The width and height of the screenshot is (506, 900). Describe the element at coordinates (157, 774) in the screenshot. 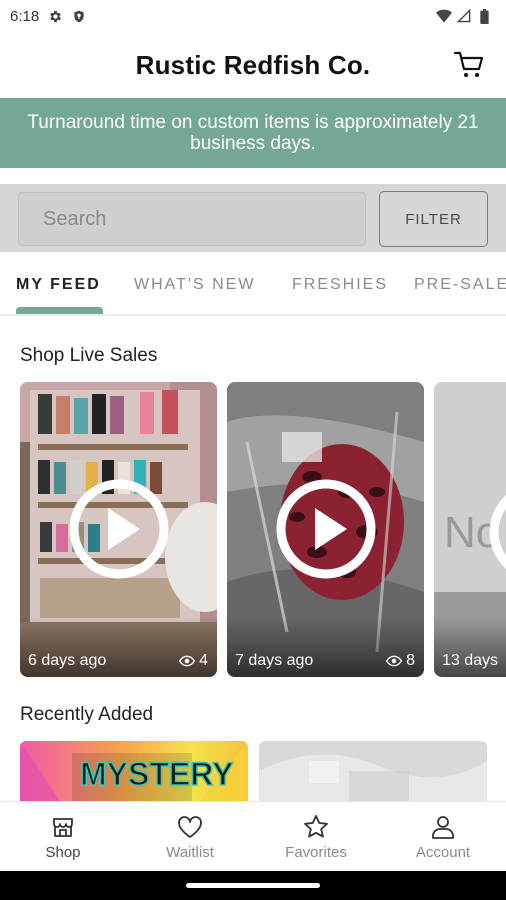

I see `product-image-text: MYSTERY` at that location.